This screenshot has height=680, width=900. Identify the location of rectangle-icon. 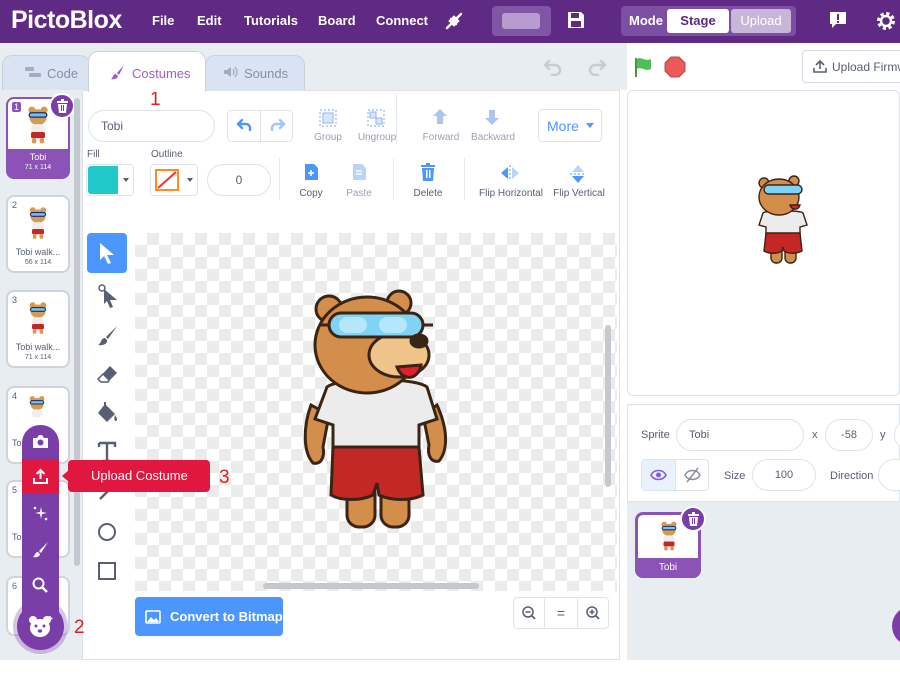
(107, 571).